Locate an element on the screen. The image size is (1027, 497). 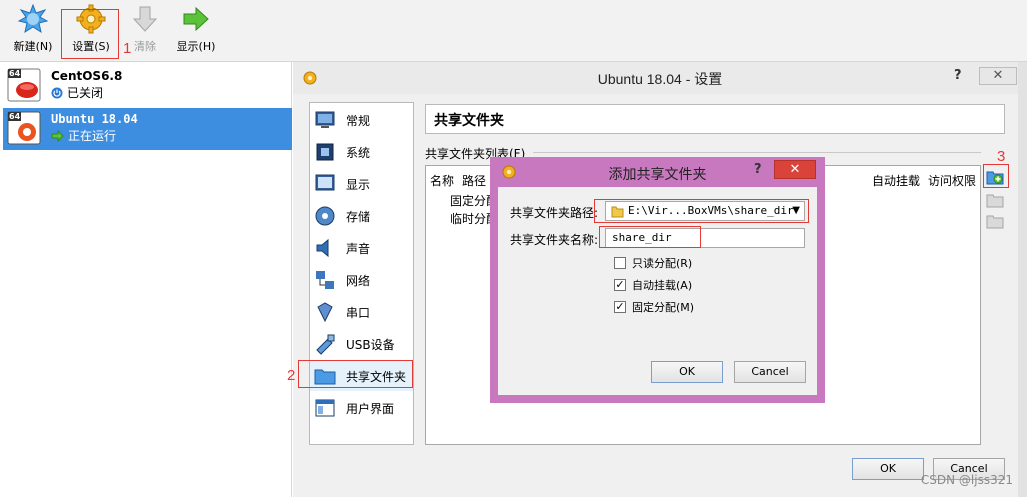
category-system: 系统 is located at coordinates (361, 152).